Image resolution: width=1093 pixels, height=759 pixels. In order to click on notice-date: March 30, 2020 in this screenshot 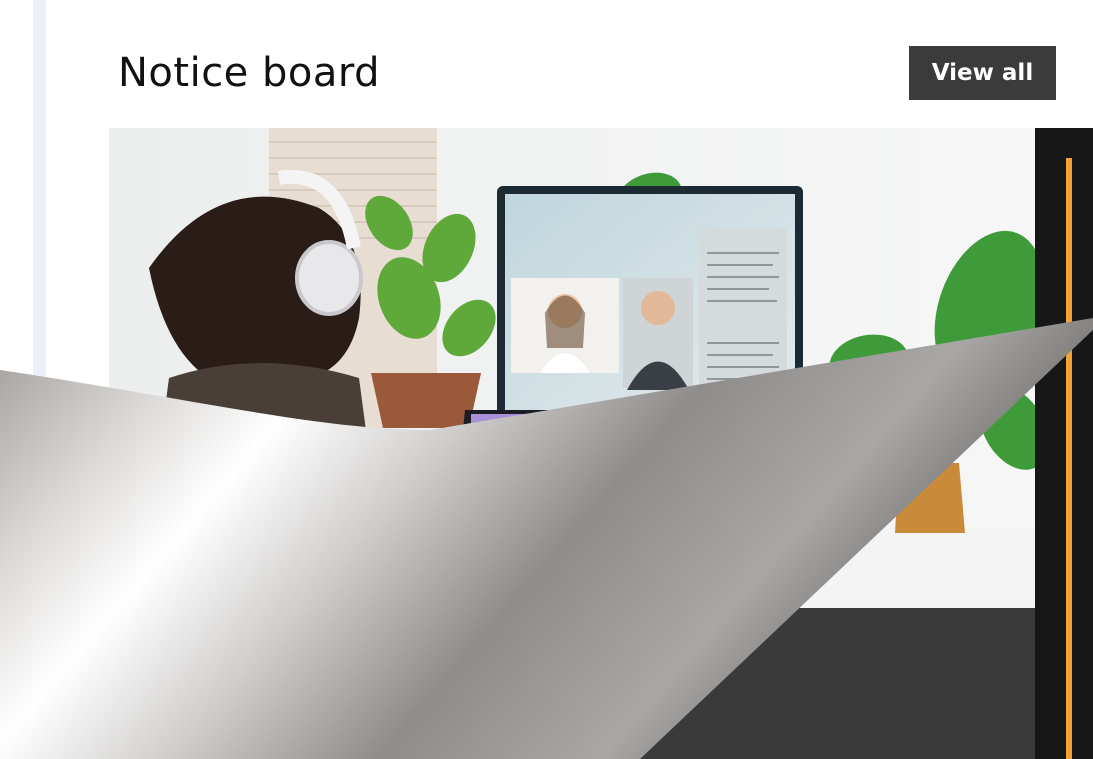, I will do `click(311, 673)`.